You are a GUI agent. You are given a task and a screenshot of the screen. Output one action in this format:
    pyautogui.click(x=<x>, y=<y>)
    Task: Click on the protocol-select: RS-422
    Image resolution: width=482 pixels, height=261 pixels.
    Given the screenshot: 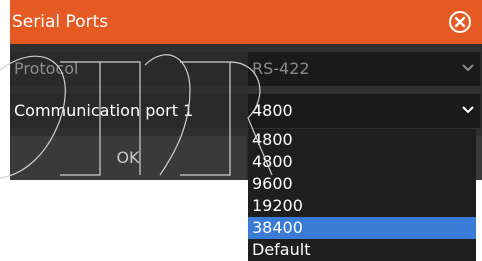 What is the action you would take?
    pyautogui.click(x=364, y=69)
    